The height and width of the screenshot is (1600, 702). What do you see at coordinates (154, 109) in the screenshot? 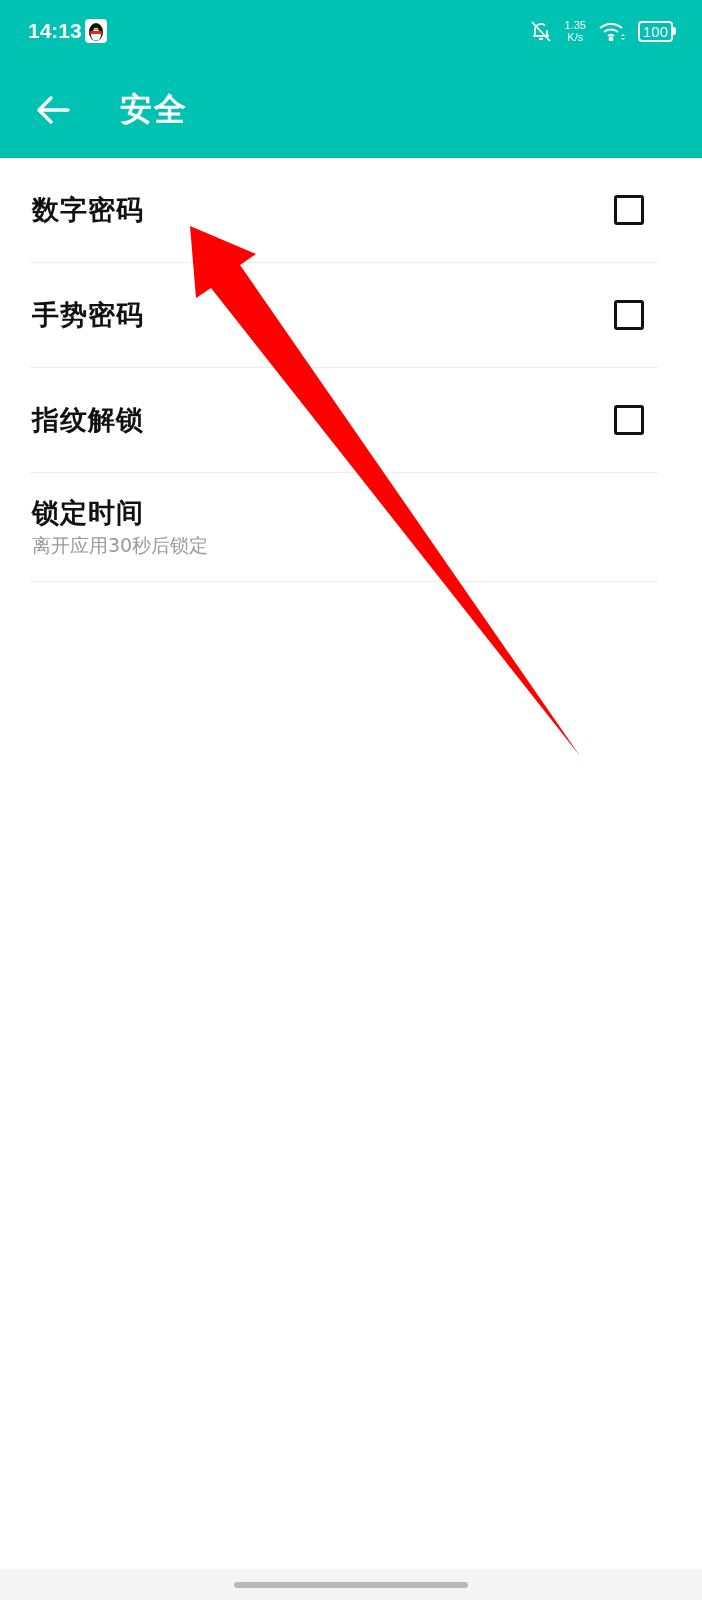
I see `page-title: 安全` at bounding box center [154, 109].